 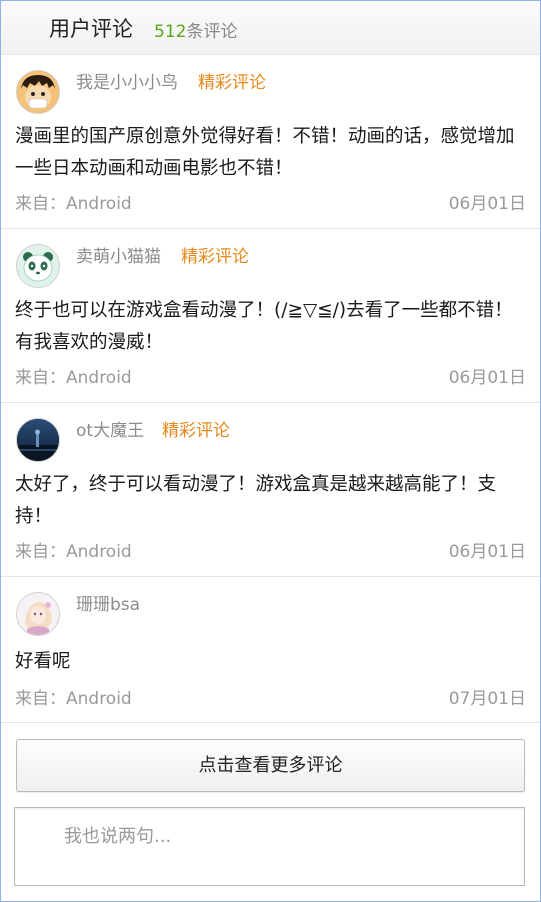 I want to click on comment-content: 终于也可以在游戏盒看动漫了！(/≧▽≦/)去看了一些都不错！有我喜欢的漫威！, so click(x=264, y=326).